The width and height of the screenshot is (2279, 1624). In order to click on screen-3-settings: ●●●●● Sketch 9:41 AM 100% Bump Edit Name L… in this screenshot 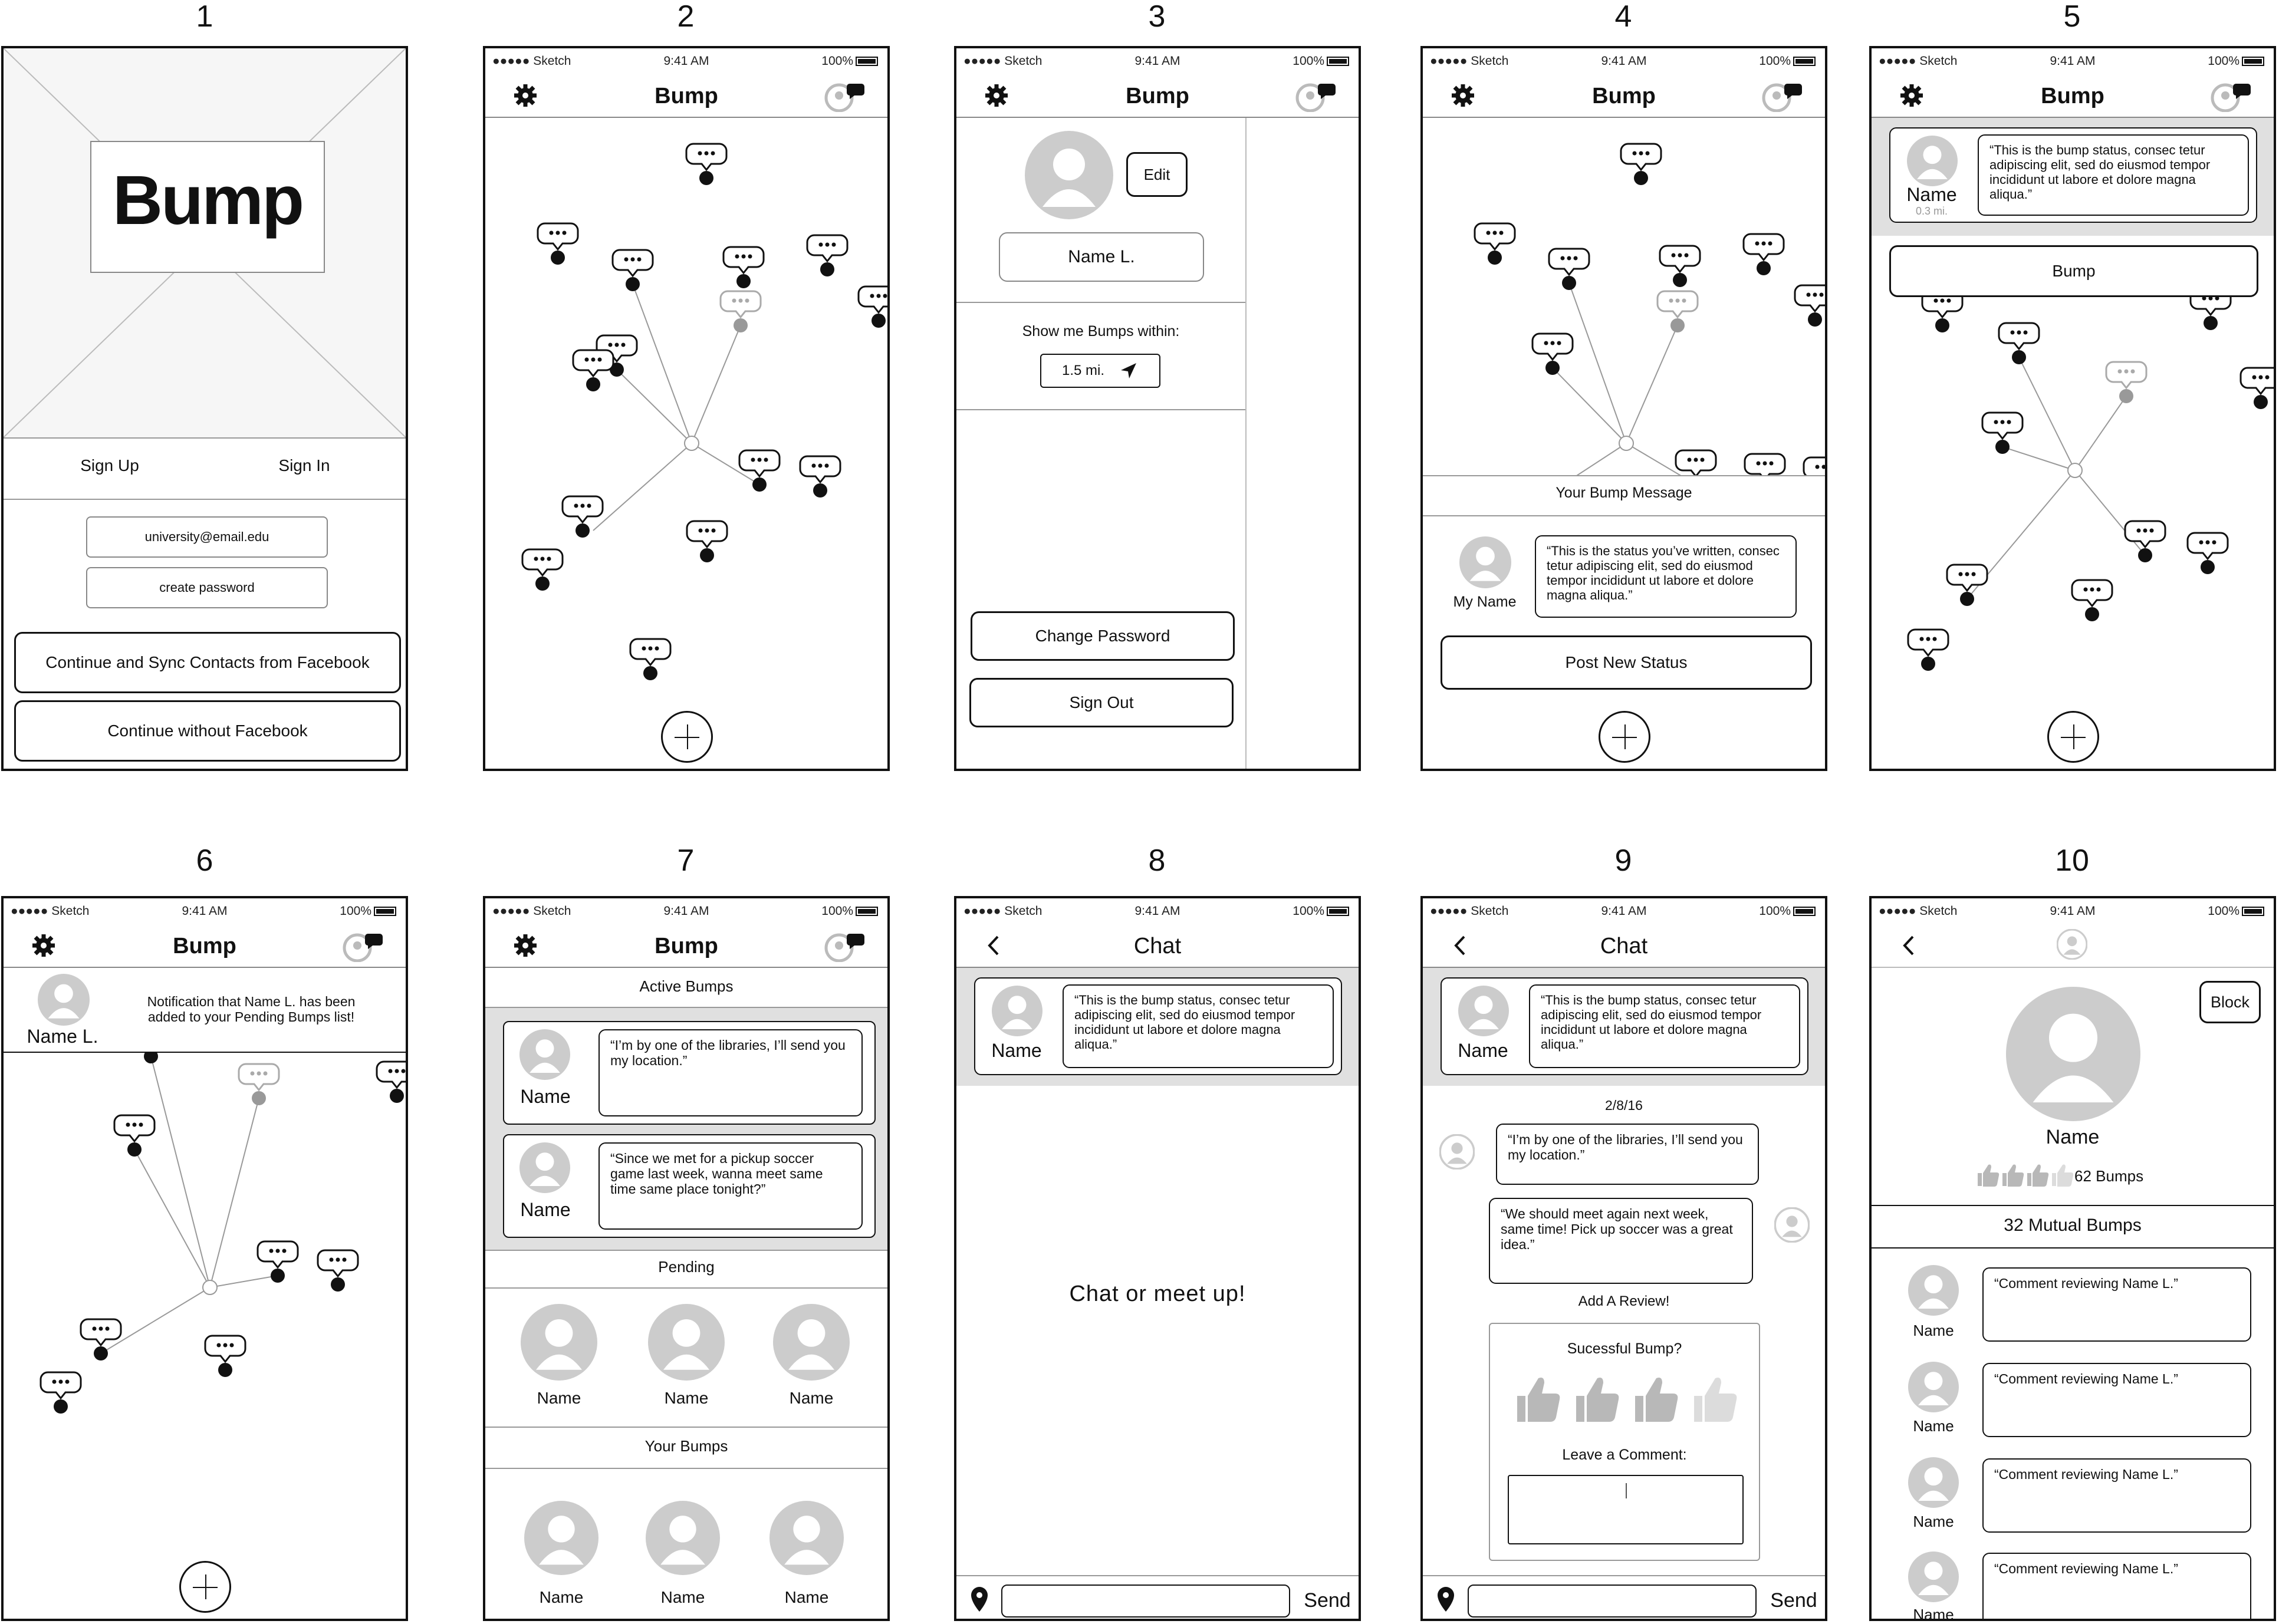, I will do `click(1157, 408)`.